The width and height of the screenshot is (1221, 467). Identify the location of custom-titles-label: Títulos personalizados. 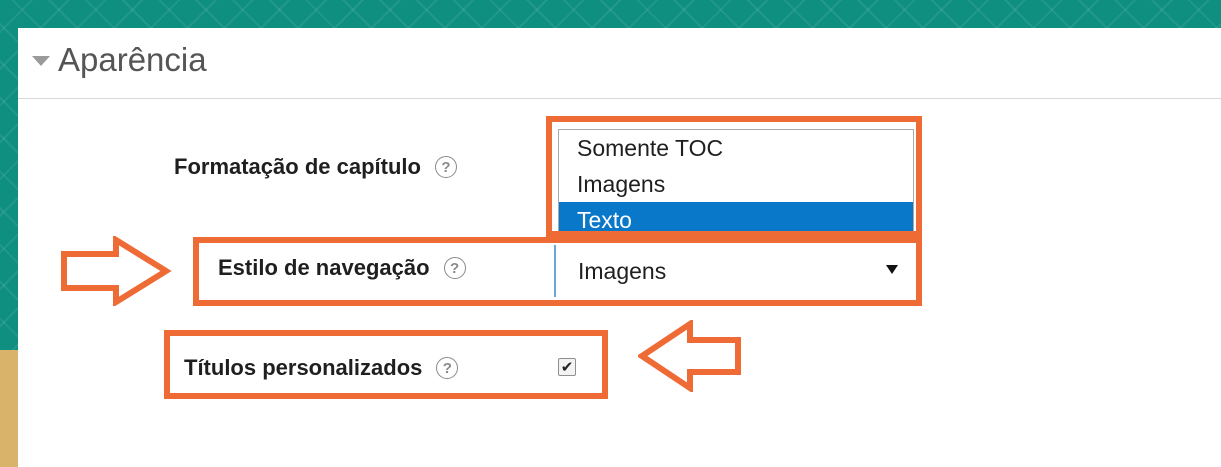
(303, 367).